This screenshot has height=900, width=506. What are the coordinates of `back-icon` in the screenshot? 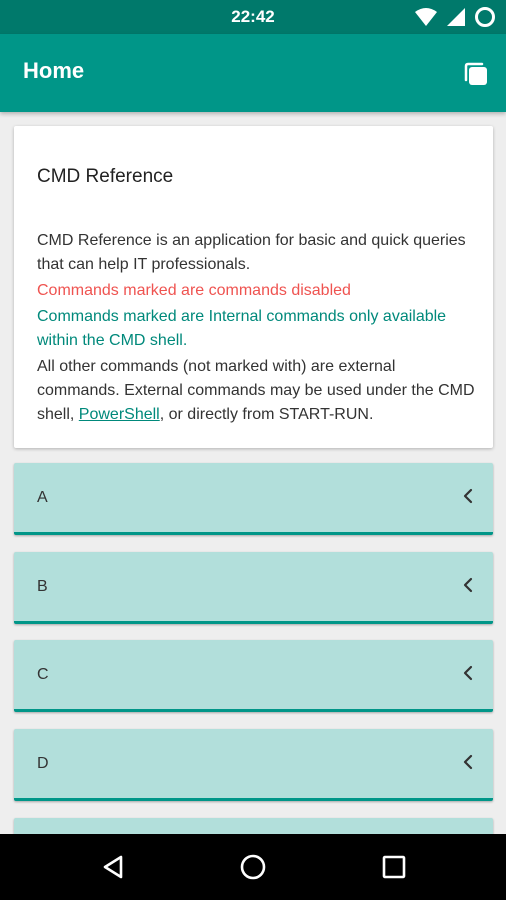 It's located at (113, 867).